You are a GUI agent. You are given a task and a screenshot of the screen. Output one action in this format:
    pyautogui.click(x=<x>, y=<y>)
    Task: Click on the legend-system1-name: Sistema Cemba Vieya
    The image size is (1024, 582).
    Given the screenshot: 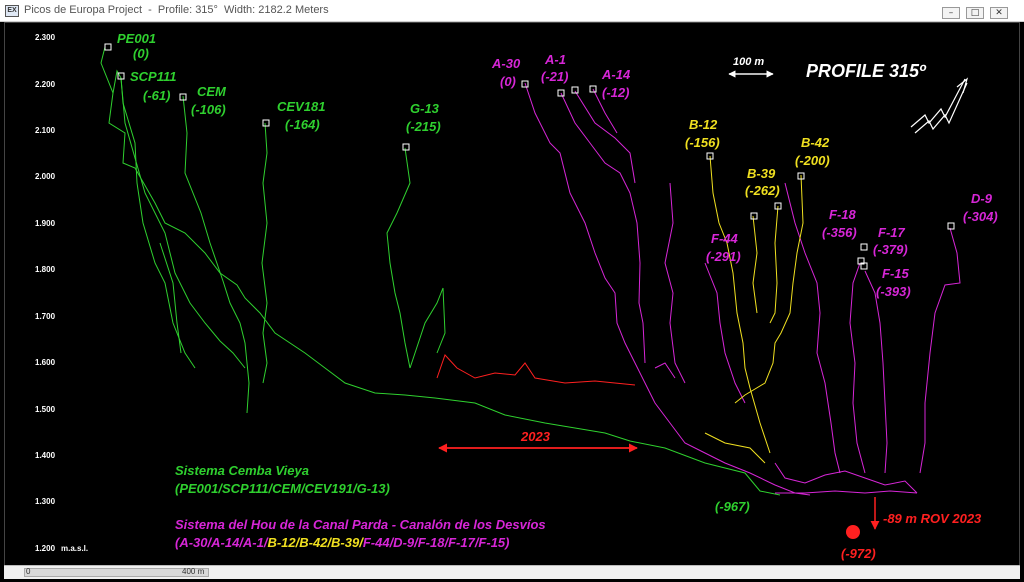 What is the action you would take?
    pyautogui.click(x=242, y=470)
    